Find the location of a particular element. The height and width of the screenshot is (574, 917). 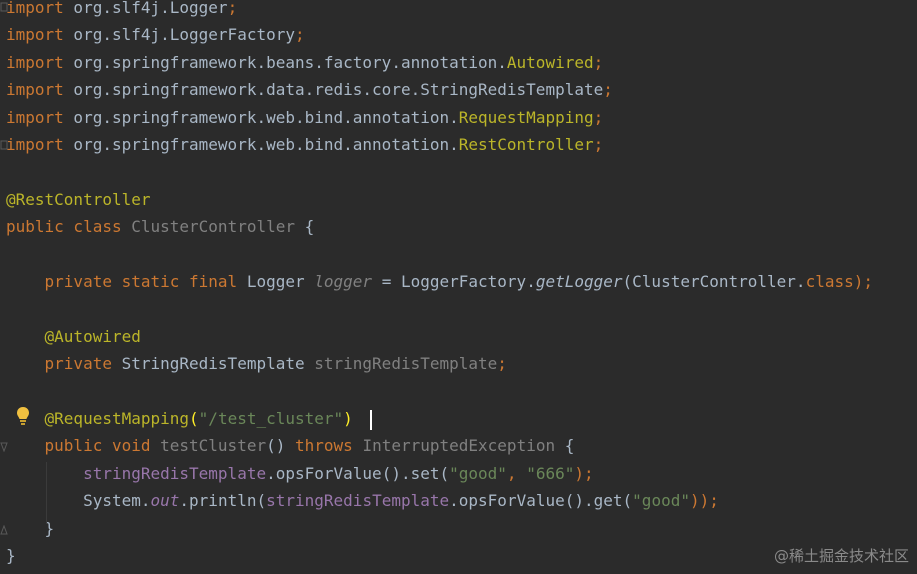

code-token: class is located at coordinates (829, 281).